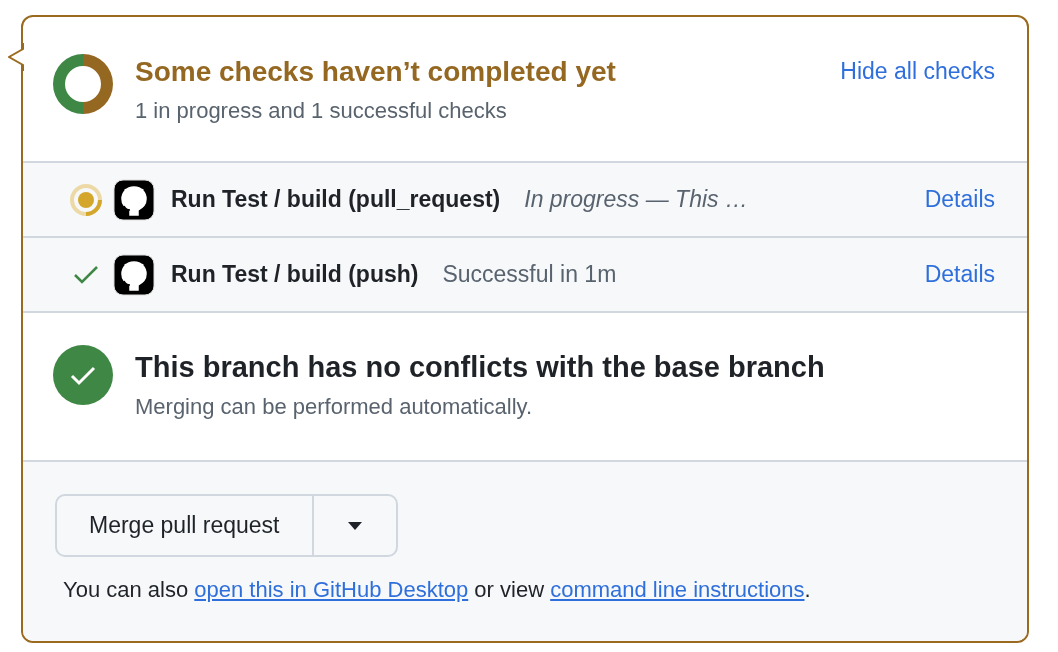  What do you see at coordinates (480, 367) in the screenshot?
I see `merge-status-title: This branch has no conflicts with the base branch` at bounding box center [480, 367].